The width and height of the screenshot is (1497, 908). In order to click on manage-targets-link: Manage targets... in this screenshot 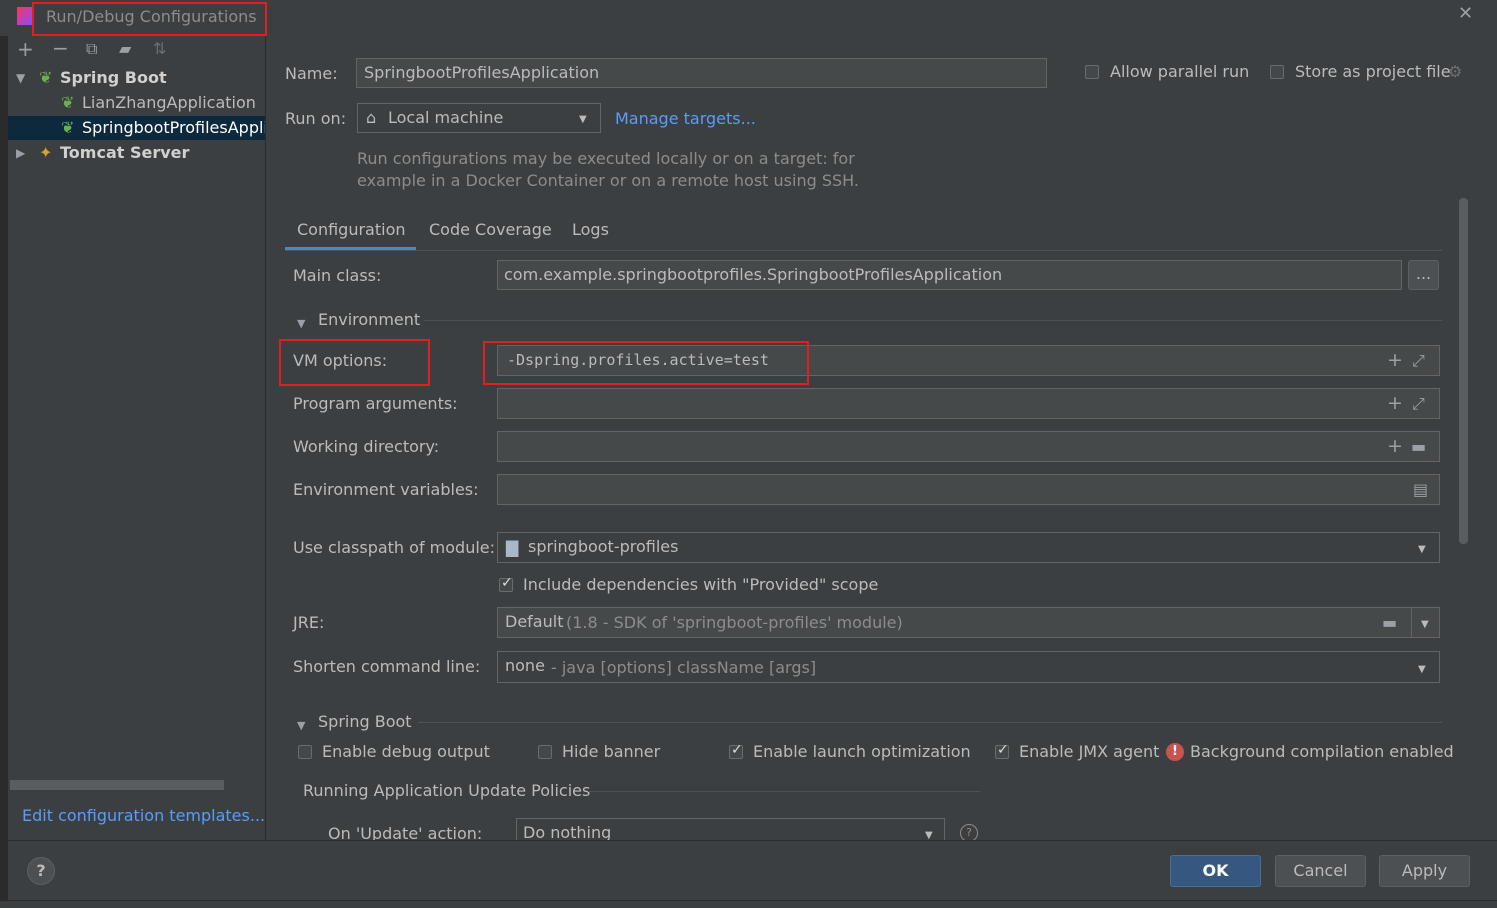, I will do `click(685, 118)`.